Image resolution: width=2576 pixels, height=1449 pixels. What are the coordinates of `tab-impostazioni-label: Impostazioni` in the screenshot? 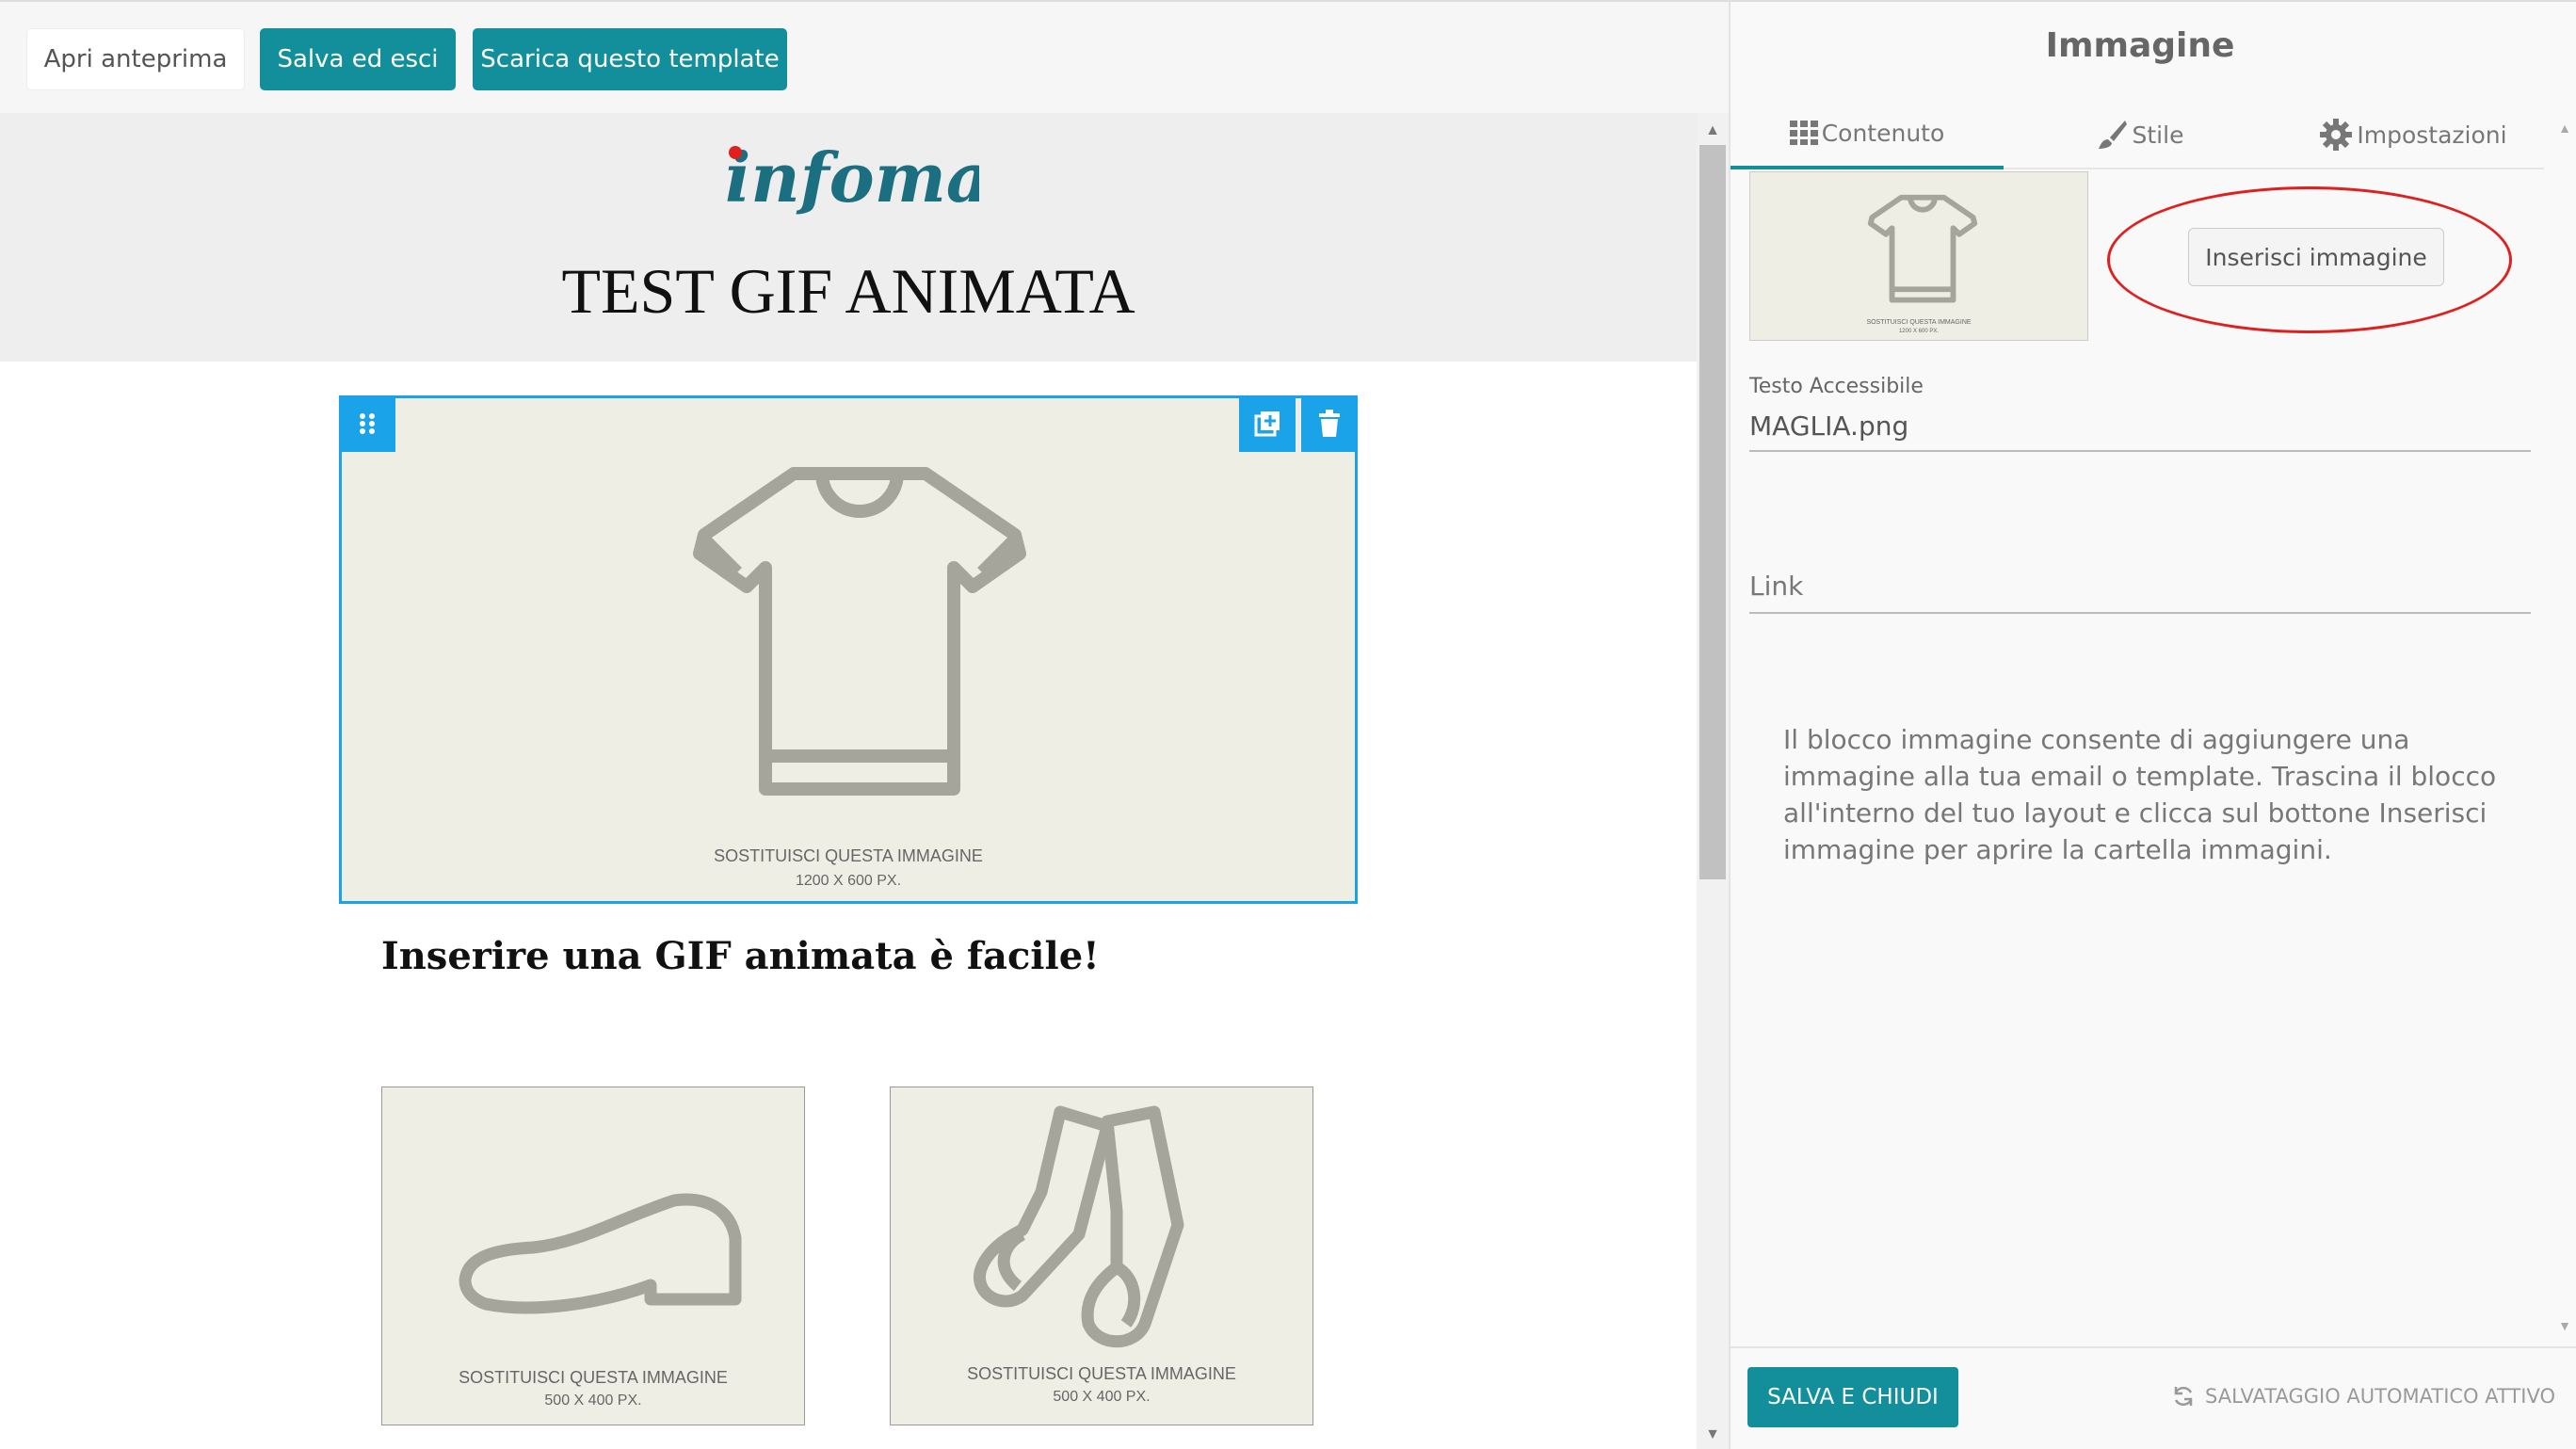 It's located at (2432, 135).